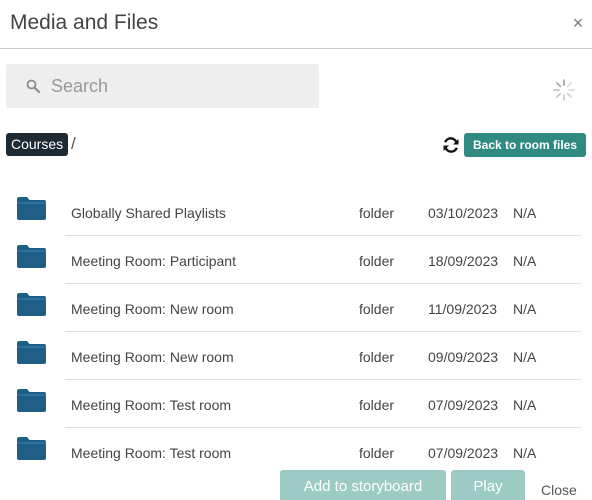  I want to click on close-icon: ×, so click(578, 23).